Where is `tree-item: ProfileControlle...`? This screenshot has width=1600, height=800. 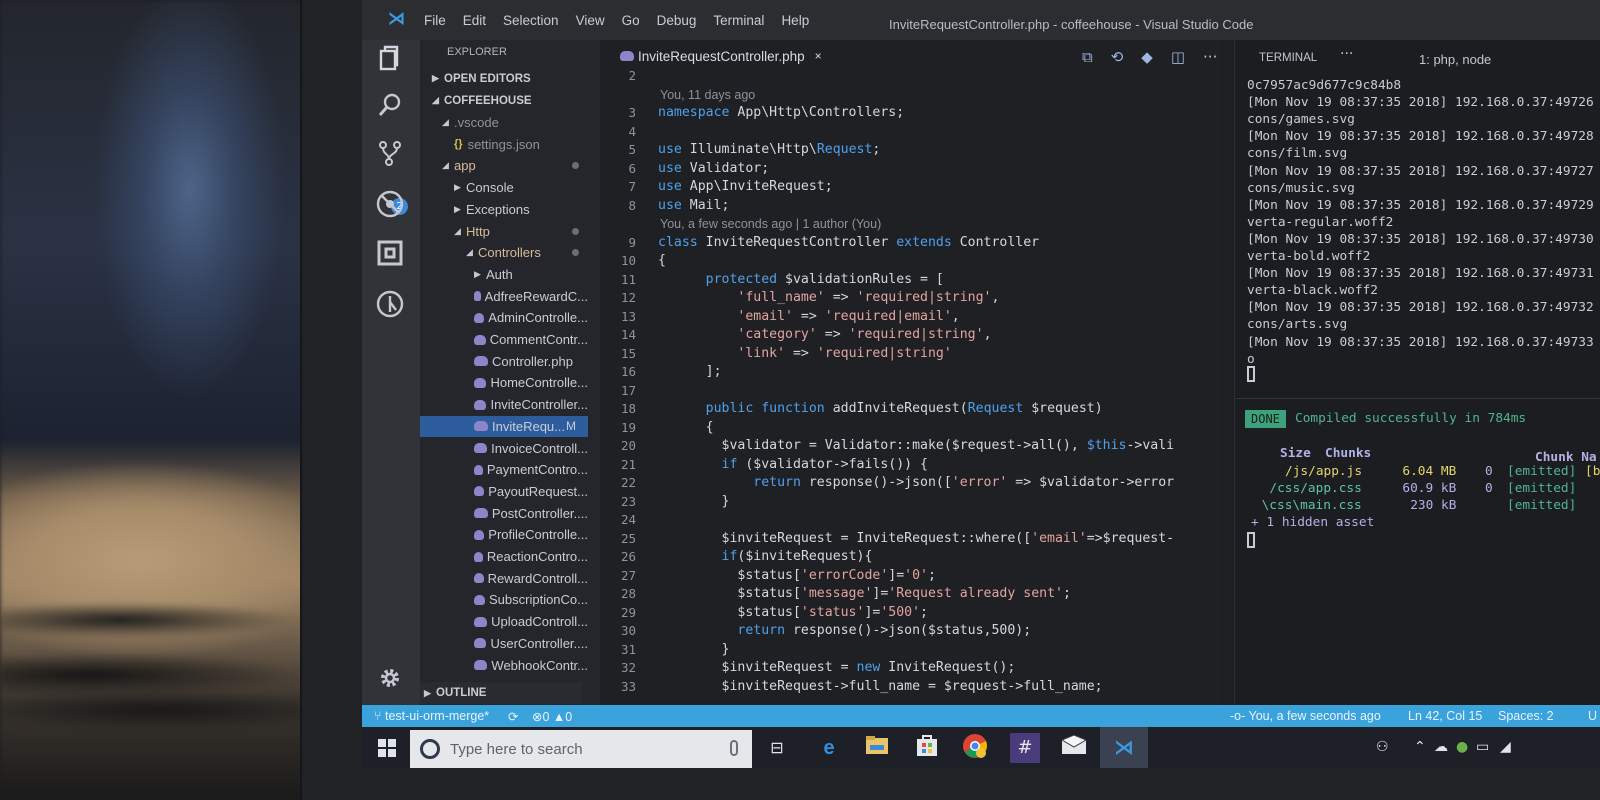 tree-item: ProfileControlle... is located at coordinates (504, 534).